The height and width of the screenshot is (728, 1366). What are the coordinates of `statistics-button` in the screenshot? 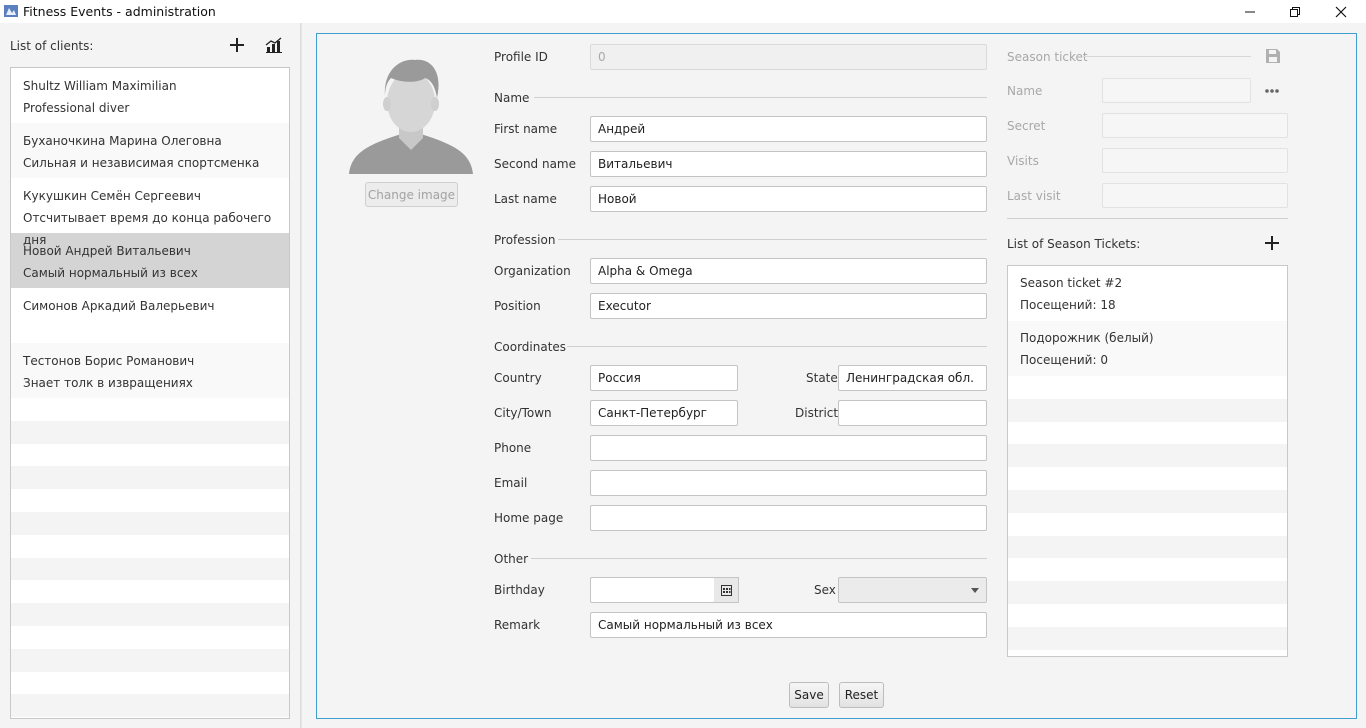 It's located at (274, 45).